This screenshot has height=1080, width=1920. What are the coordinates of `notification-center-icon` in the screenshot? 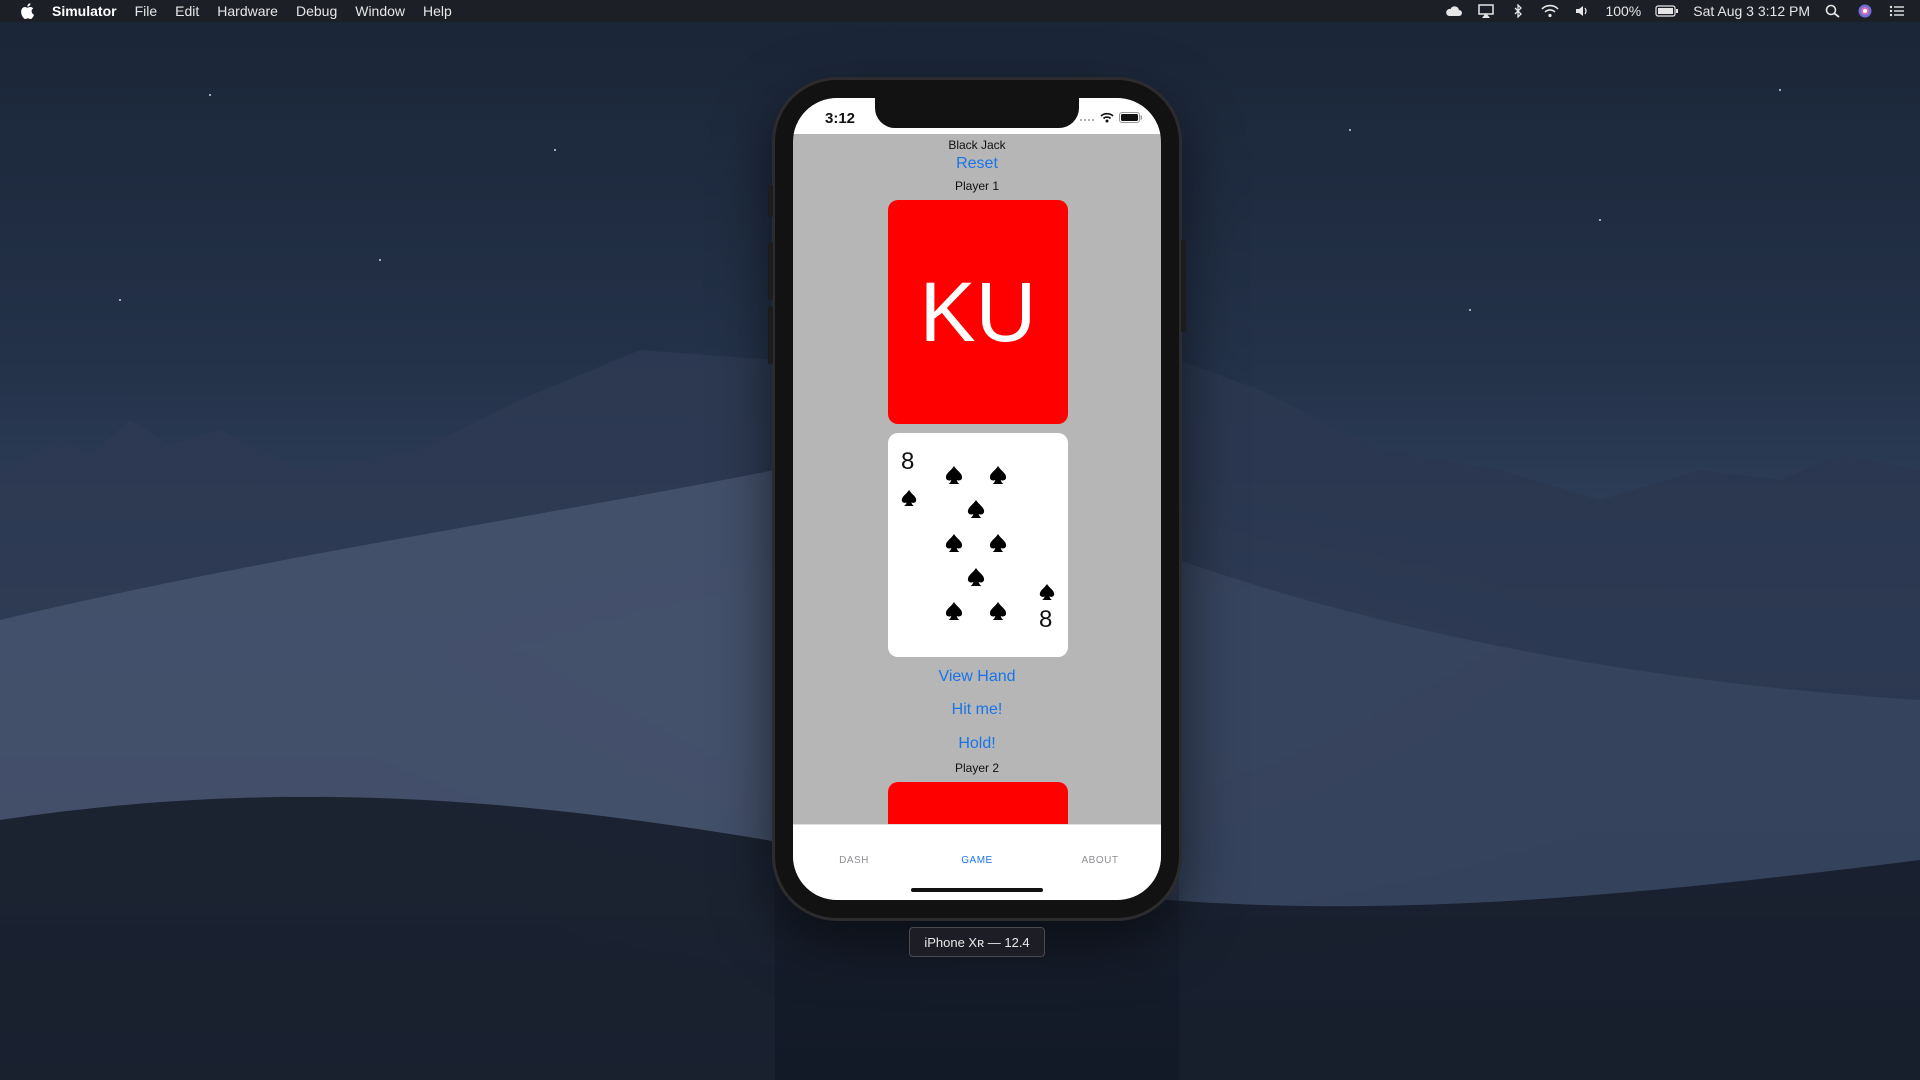 It's located at (1897, 11).